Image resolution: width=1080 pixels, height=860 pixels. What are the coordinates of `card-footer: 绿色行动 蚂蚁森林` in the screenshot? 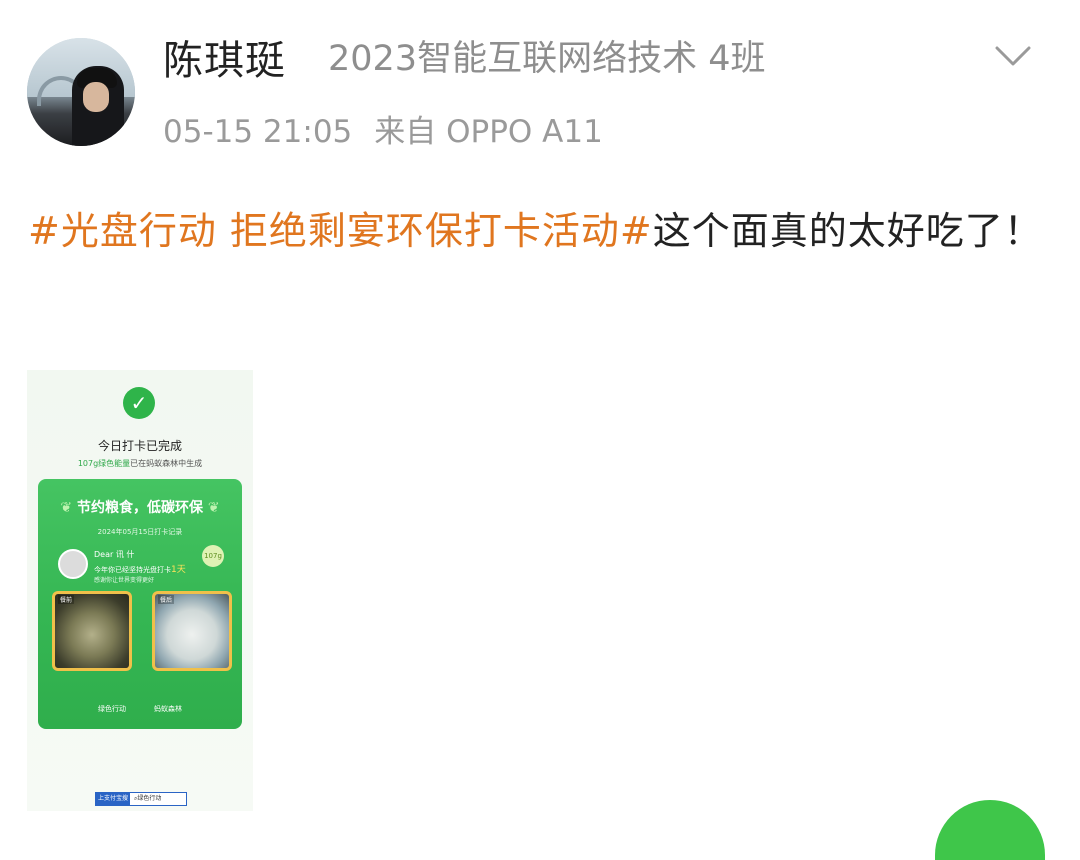 It's located at (140, 709).